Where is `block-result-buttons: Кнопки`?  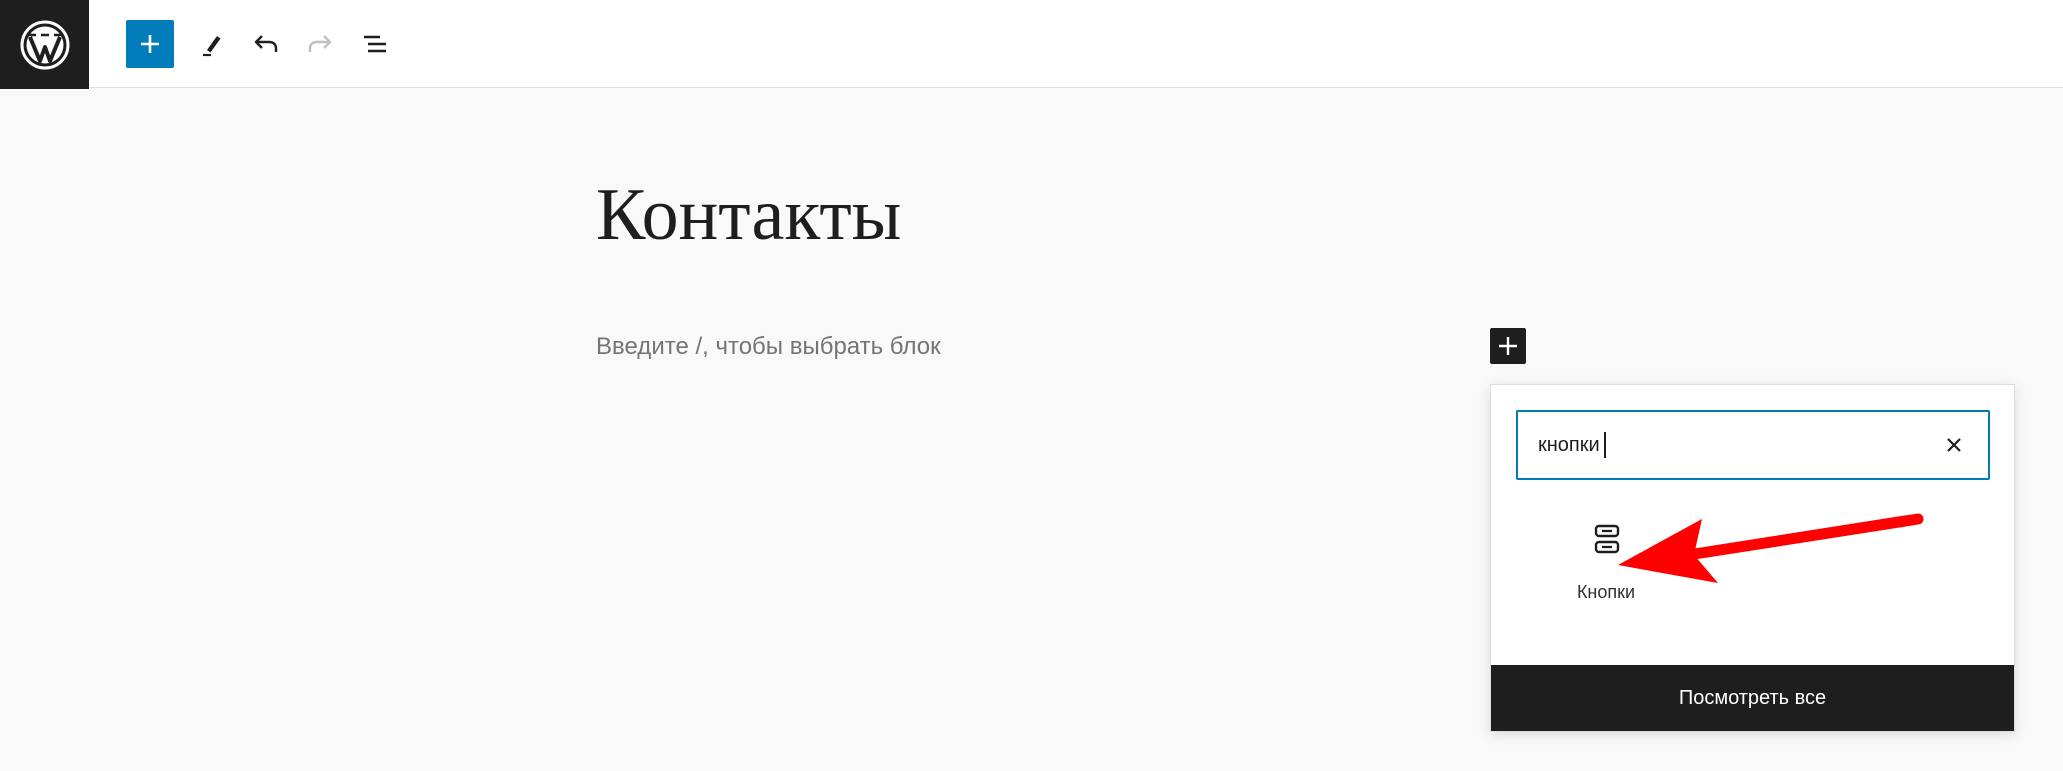
block-result-buttons: Кнопки is located at coordinates (1606, 567).